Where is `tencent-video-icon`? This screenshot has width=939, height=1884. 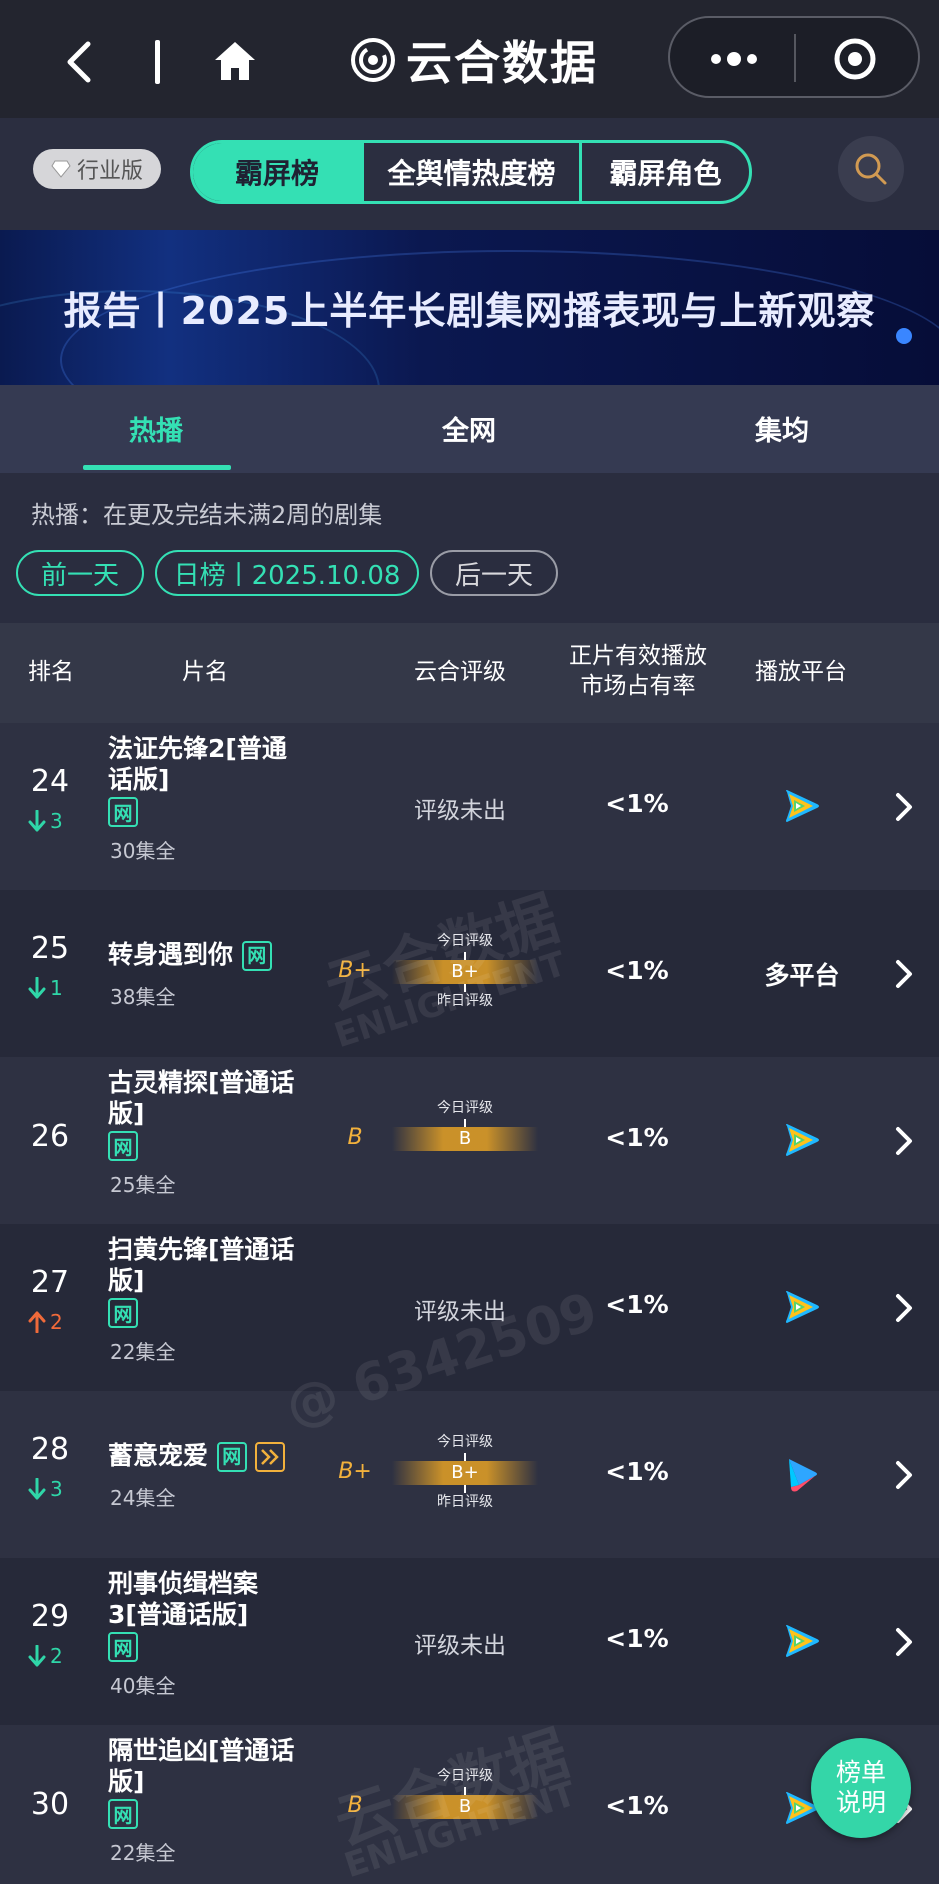
tencent-video-icon is located at coordinates (802, 1641).